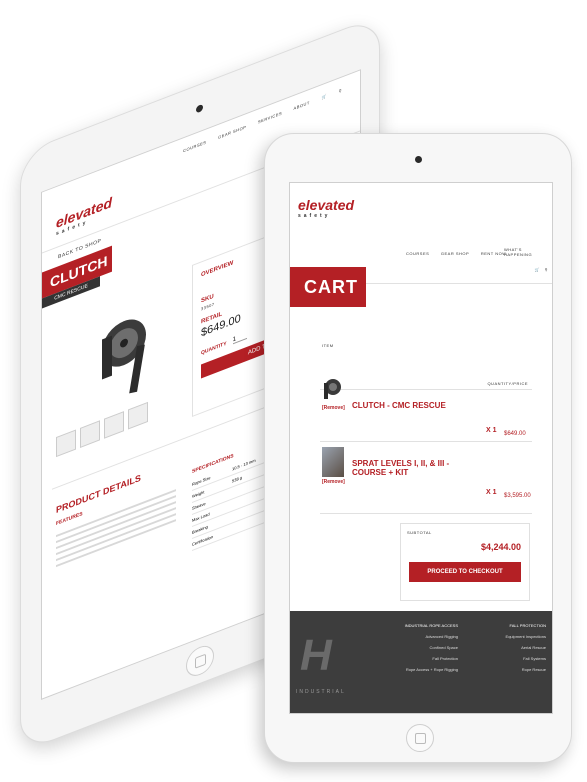  I want to click on footer-link: Confined Space, so click(423, 647).